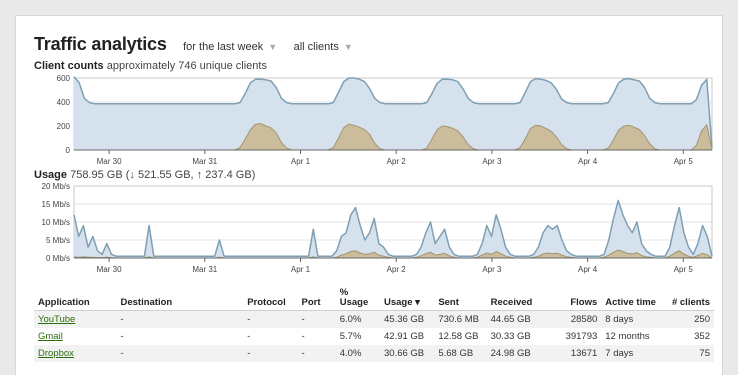 This screenshot has width=738, height=375. What do you see at coordinates (64, 102) in the screenshot?
I see `y-tick-label: 400` at bounding box center [64, 102].